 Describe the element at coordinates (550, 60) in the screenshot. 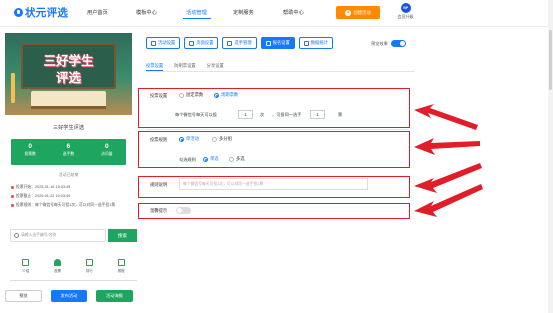

I see `page-scrollbar-thumb` at that location.